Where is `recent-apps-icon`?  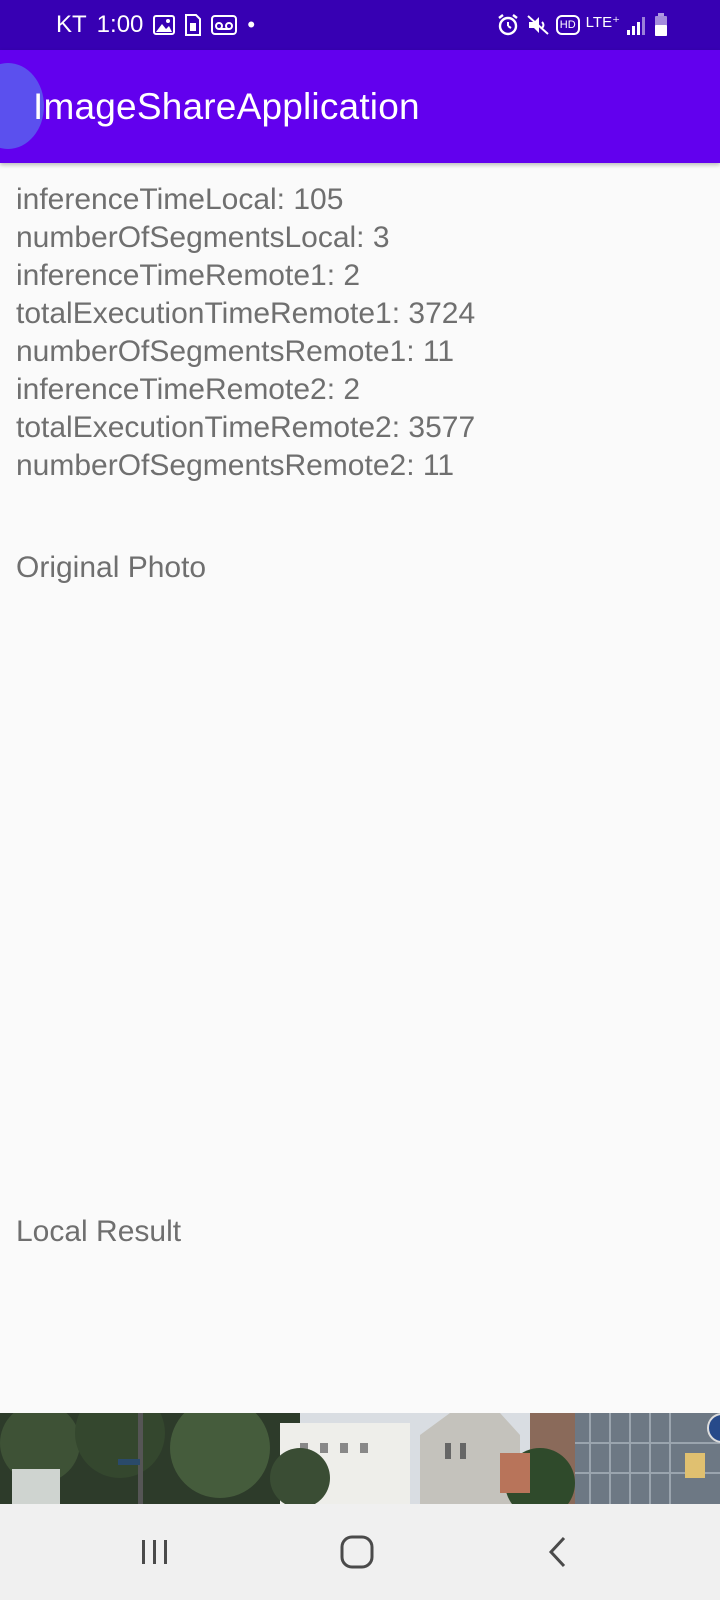
recent-apps-icon is located at coordinates (155, 1552).